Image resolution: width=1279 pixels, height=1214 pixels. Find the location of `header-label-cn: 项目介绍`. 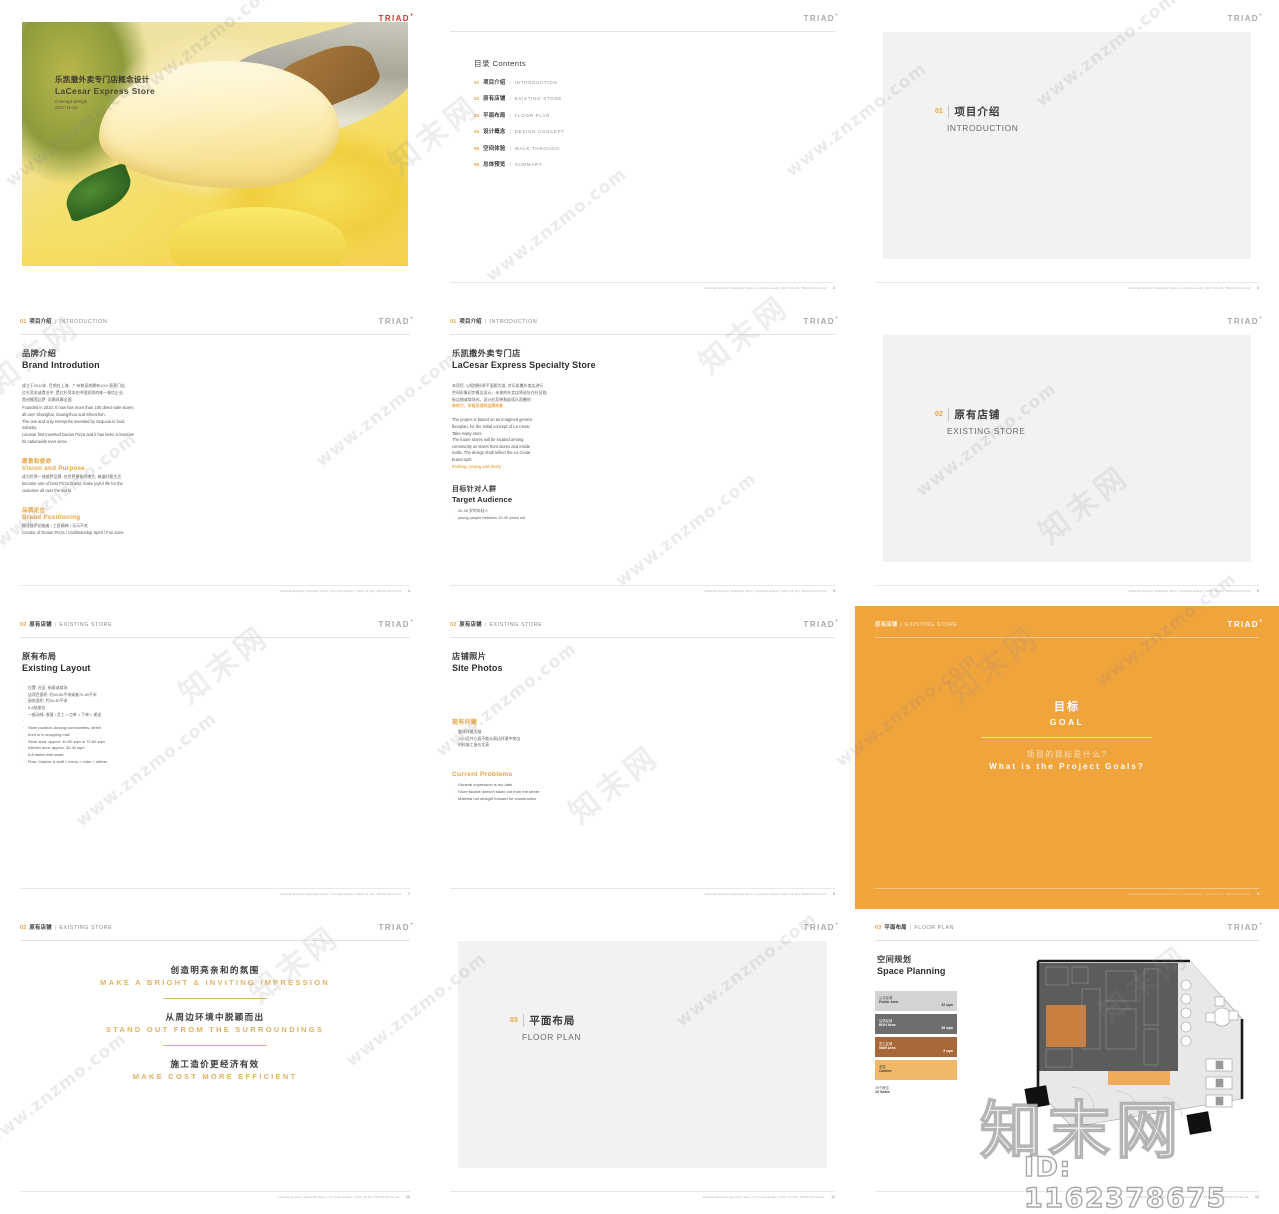

header-label-cn: 项目介绍 is located at coordinates (470, 322).